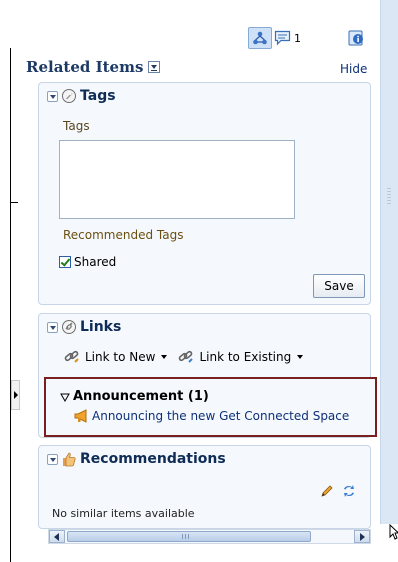 The height and width of the screenshot is (562, 398). Describe the element at coordinates (353, 69) in the screenshot. I see `hide-link: Hide` at that location.